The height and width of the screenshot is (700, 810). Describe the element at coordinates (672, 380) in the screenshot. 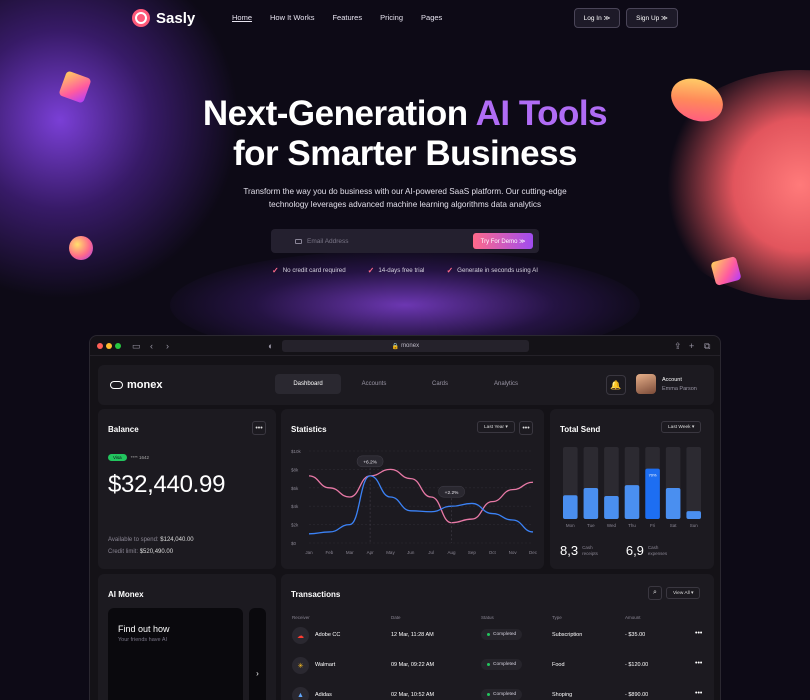

I see `account-label: Account` at that location.